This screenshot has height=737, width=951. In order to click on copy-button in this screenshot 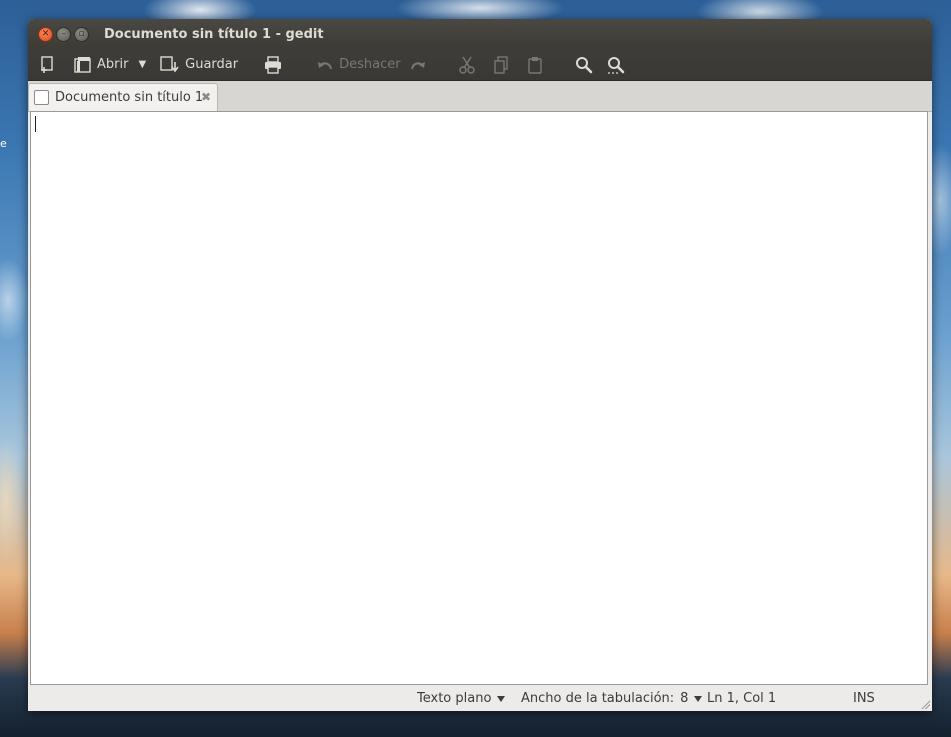, I will do `click(501, 65)`.